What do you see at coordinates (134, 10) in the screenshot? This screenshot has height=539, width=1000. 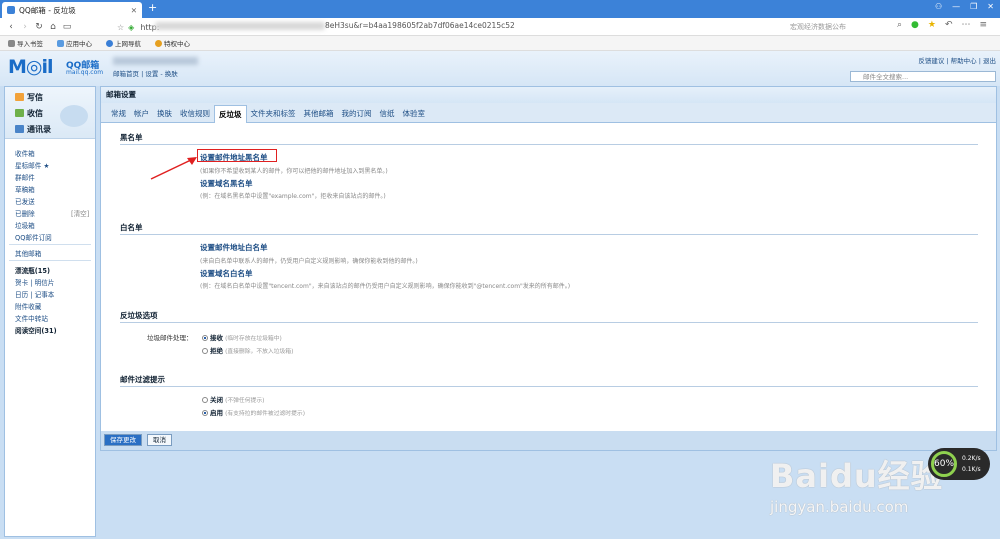 I see `close-tab-icon: ✕` at bounding box center [134, 10].